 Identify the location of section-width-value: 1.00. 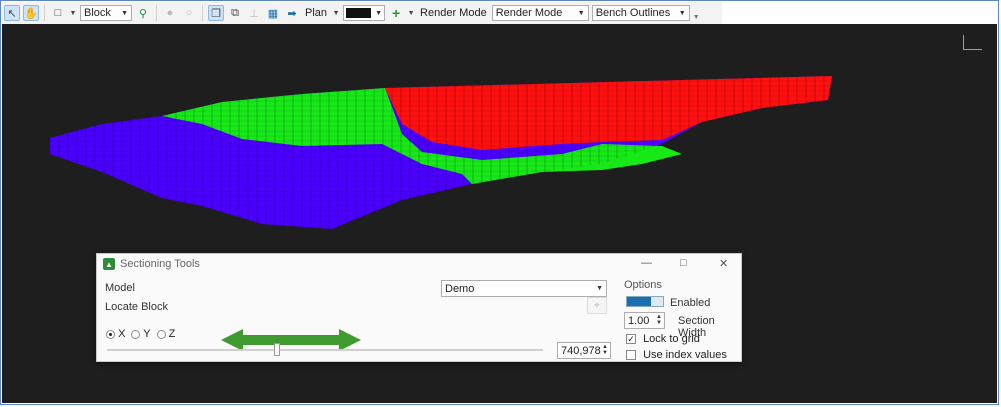
(639, 320).